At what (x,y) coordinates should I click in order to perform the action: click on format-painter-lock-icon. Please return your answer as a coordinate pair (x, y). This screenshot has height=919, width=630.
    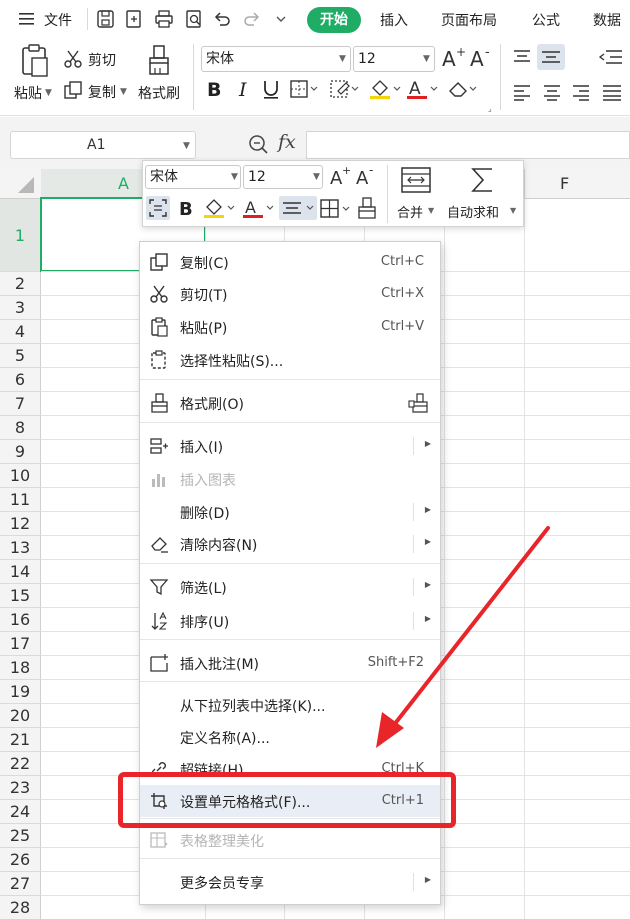
    Looking at the image, I should click on (419, 403).